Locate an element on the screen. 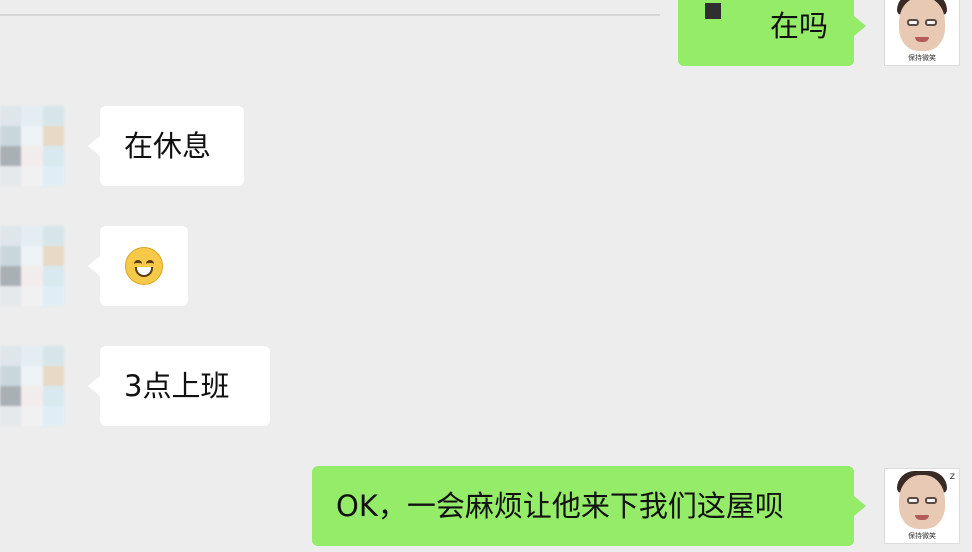 The height and width of the screenshot is (552, 972). message-text: 在吗 is located at coordinates (798, 25).